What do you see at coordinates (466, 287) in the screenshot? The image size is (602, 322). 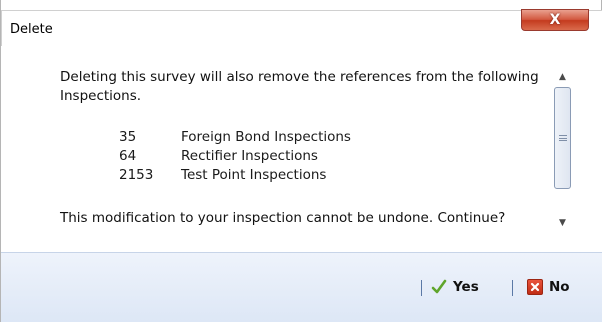 I see `yes-label: Yes` at bounding box center [466, 287].